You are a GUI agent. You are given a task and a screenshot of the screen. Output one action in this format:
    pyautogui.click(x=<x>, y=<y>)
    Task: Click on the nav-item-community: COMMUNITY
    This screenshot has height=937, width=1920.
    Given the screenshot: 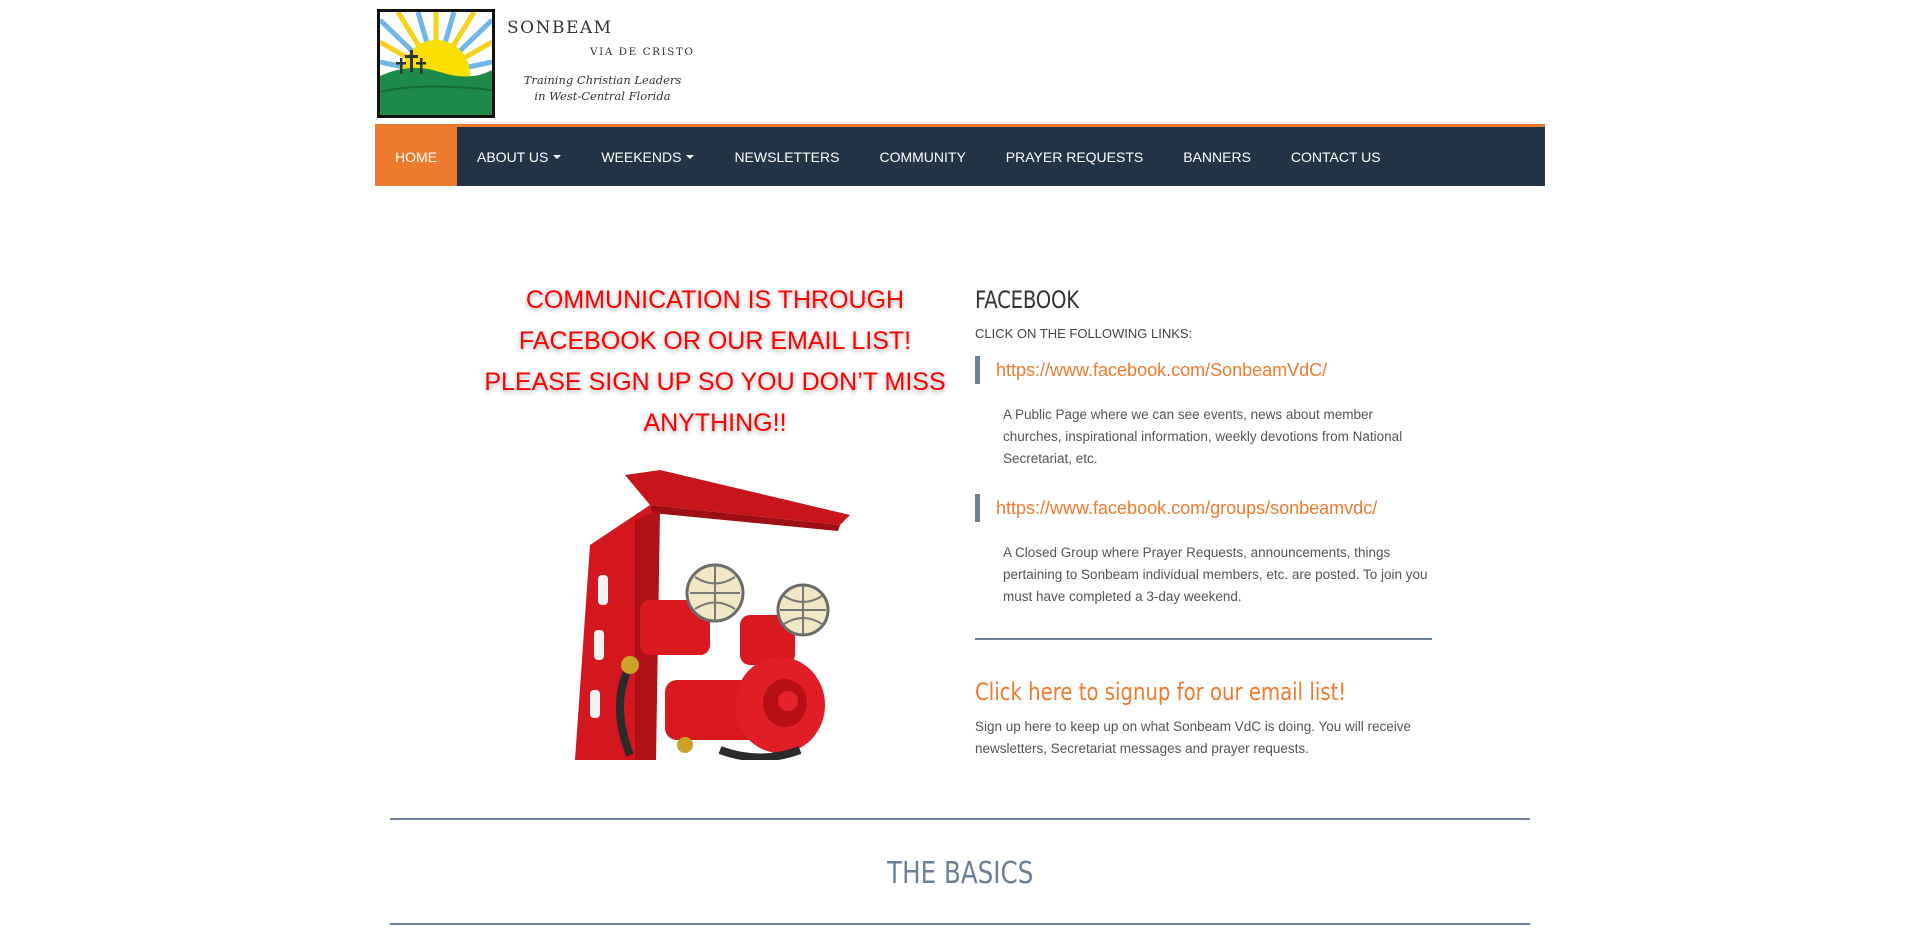 What is the action you would take?
    pyautogui.click(x=922, y=156)
    